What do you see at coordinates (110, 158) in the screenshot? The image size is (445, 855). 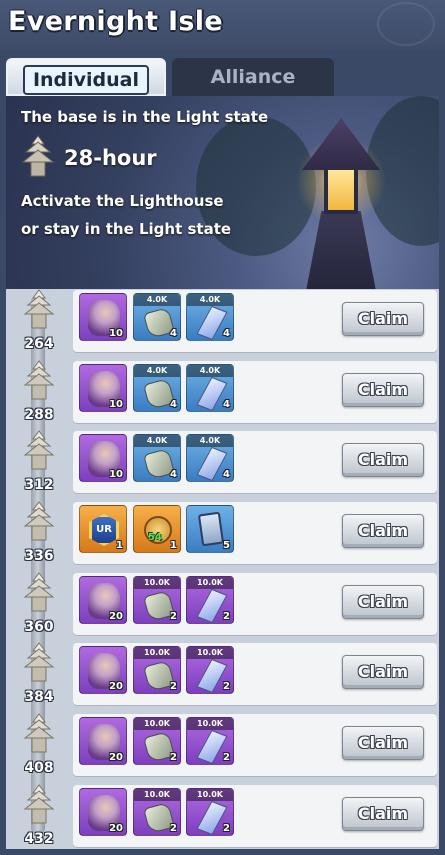 I see `hours-remaining: 28-hour` at bounding box center [110, 158].